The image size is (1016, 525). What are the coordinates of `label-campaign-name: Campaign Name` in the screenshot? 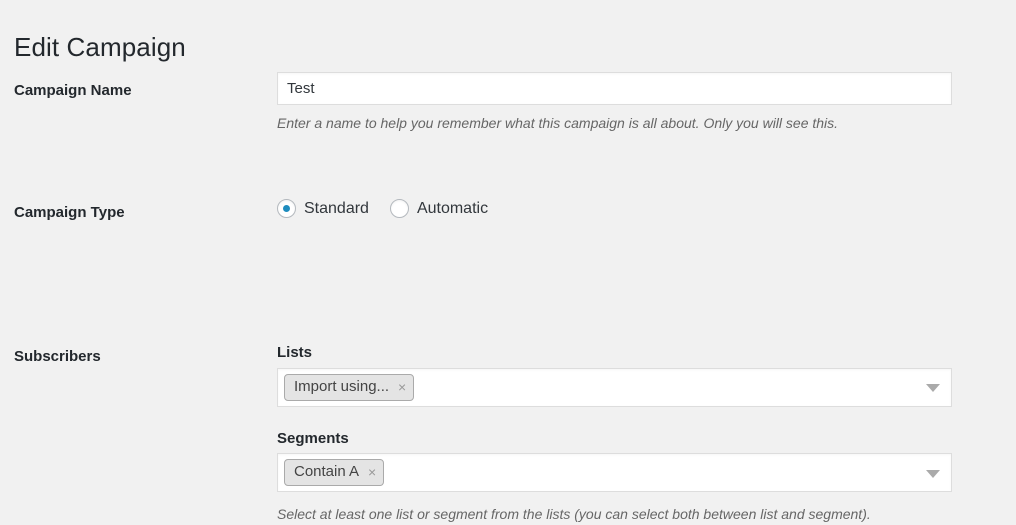 It's located at (73, 90).